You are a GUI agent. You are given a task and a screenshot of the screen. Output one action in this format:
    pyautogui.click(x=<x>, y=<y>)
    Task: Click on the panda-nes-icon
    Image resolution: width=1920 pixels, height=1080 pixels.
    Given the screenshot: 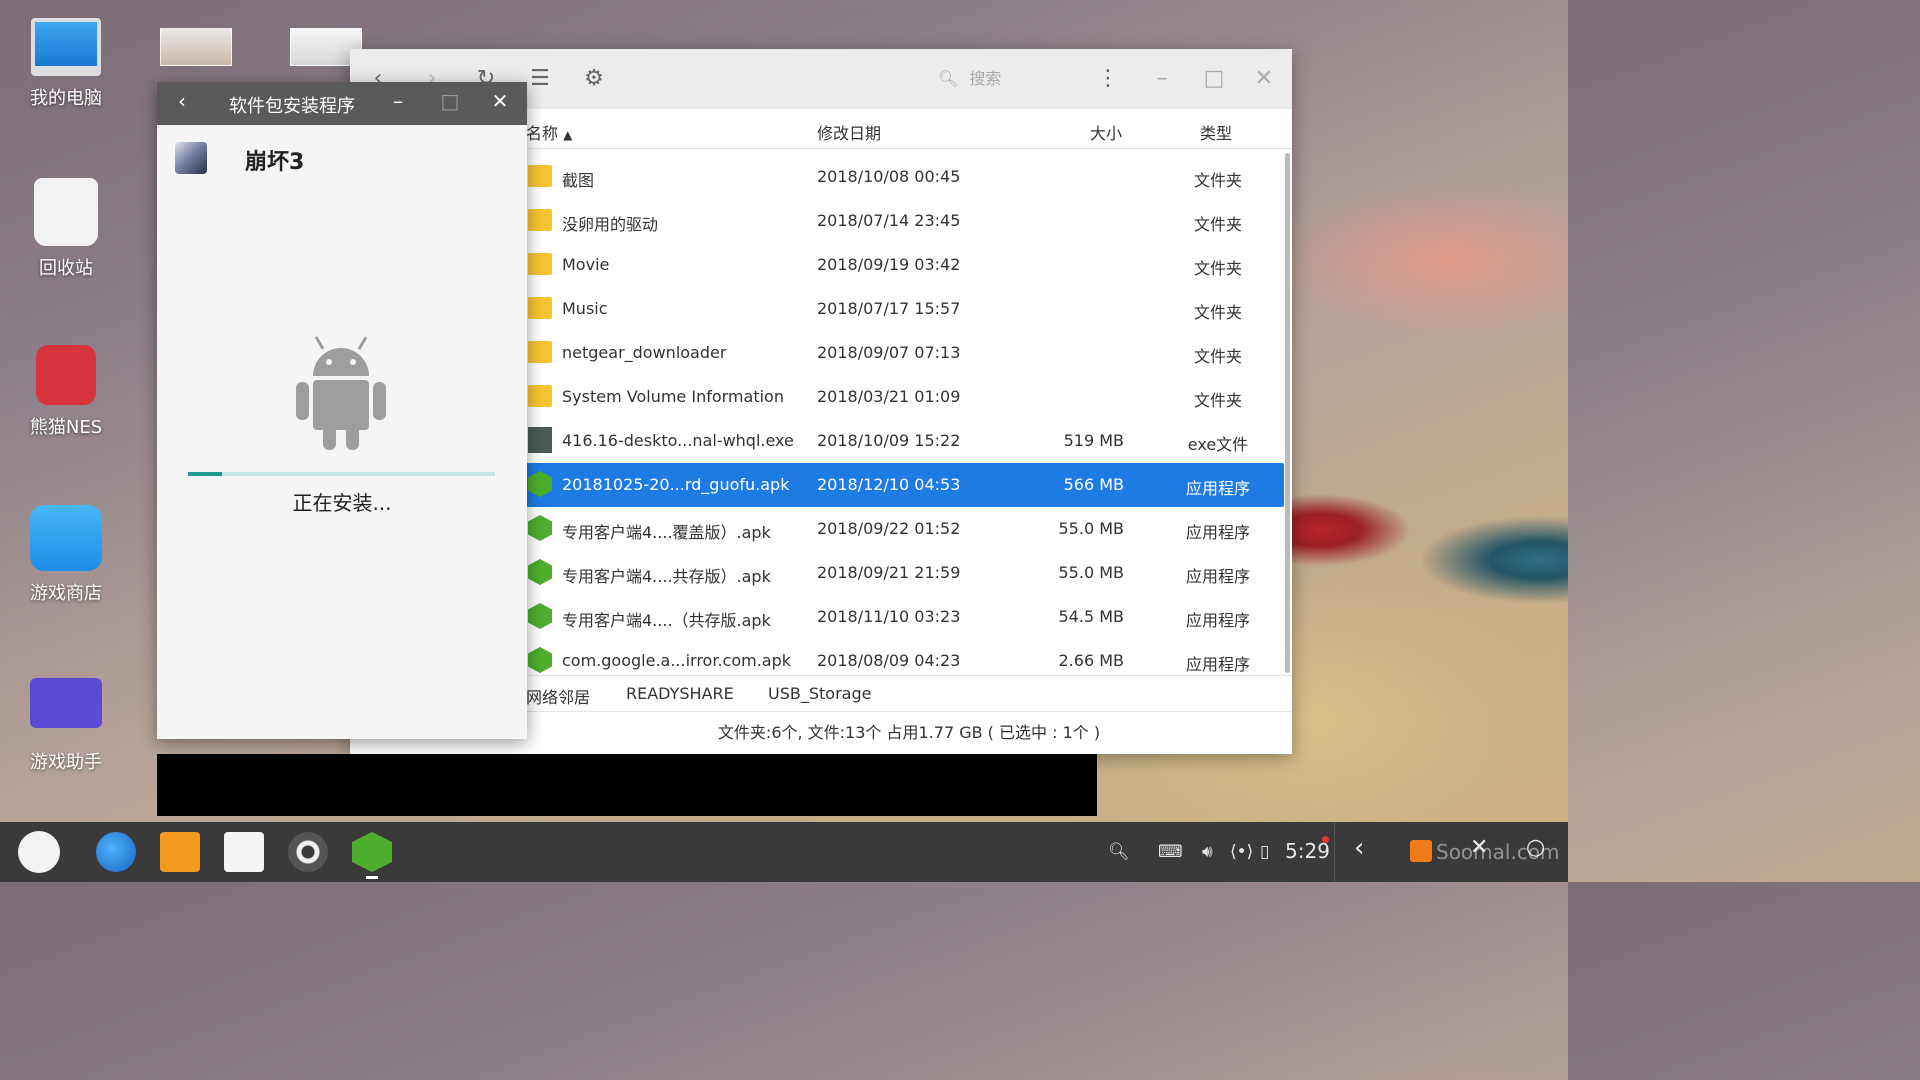 What is the action you would take?
    pyautogui.click(x=66, y=375)
    